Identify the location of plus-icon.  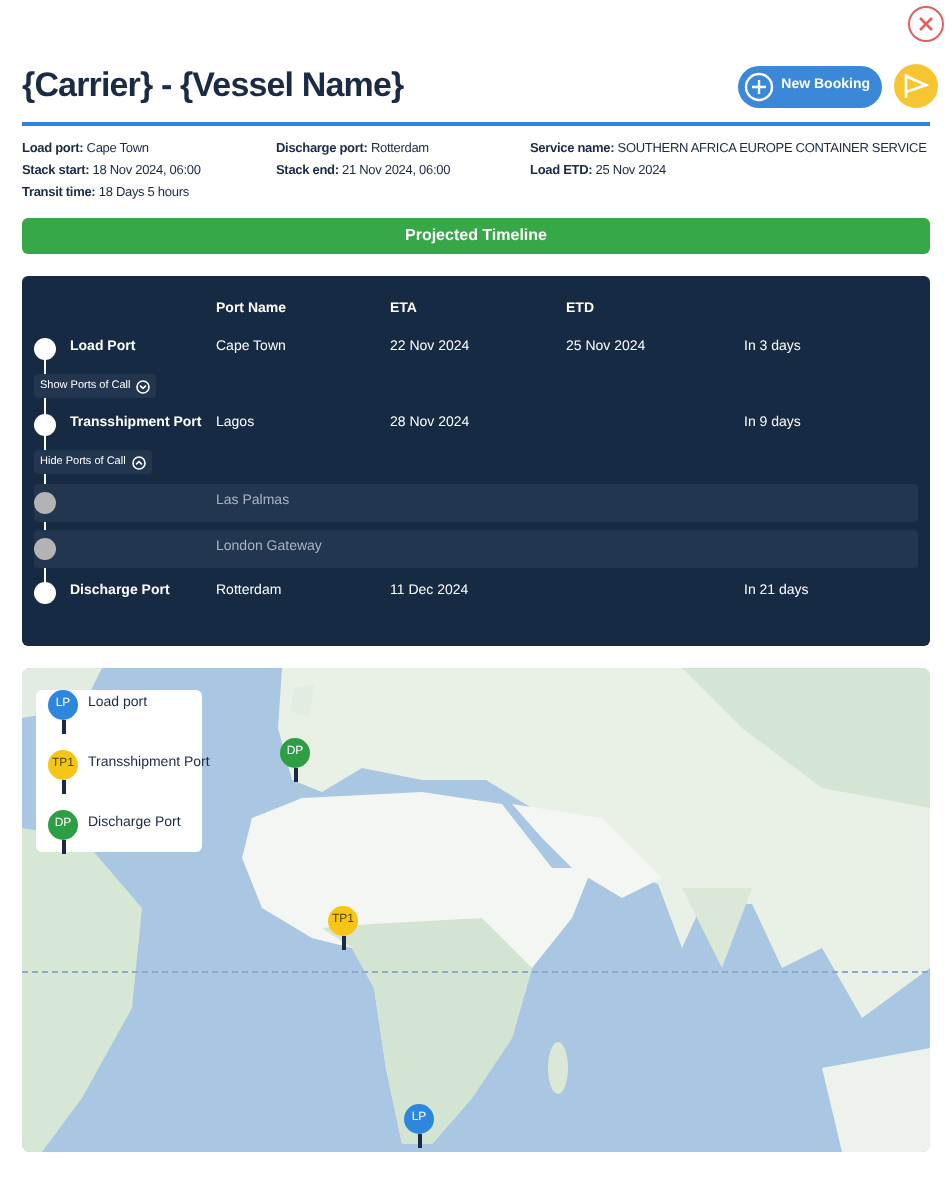
(758, 86).